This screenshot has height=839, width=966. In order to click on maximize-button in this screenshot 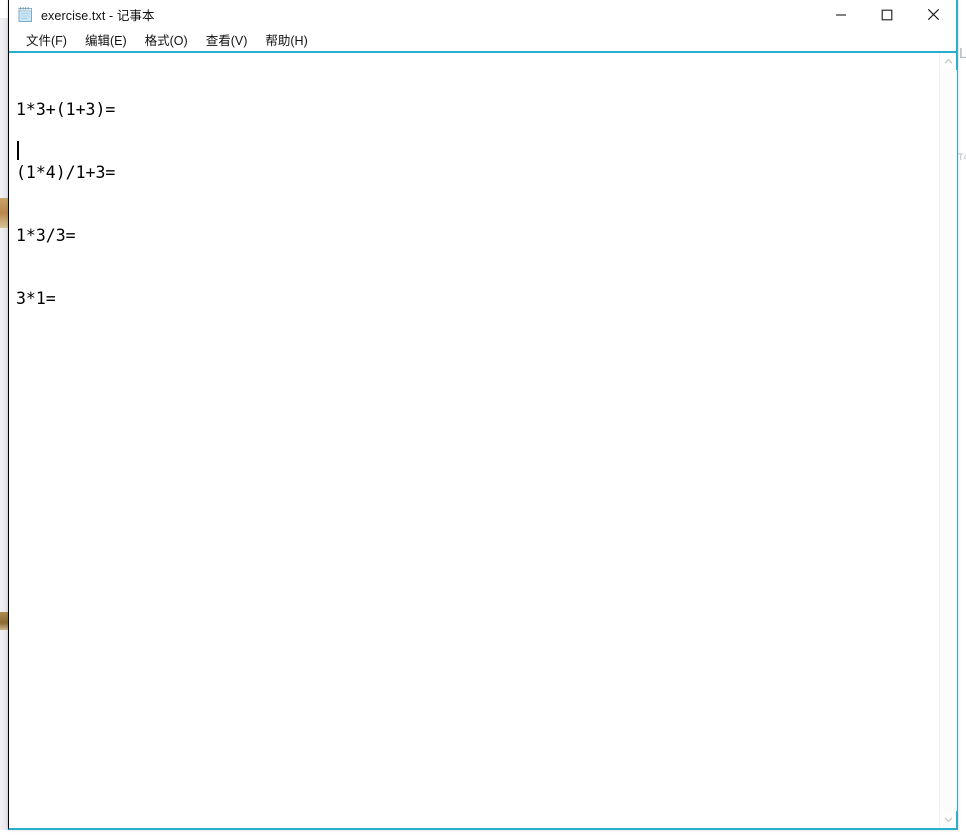, I will do `click(887, 14)`.